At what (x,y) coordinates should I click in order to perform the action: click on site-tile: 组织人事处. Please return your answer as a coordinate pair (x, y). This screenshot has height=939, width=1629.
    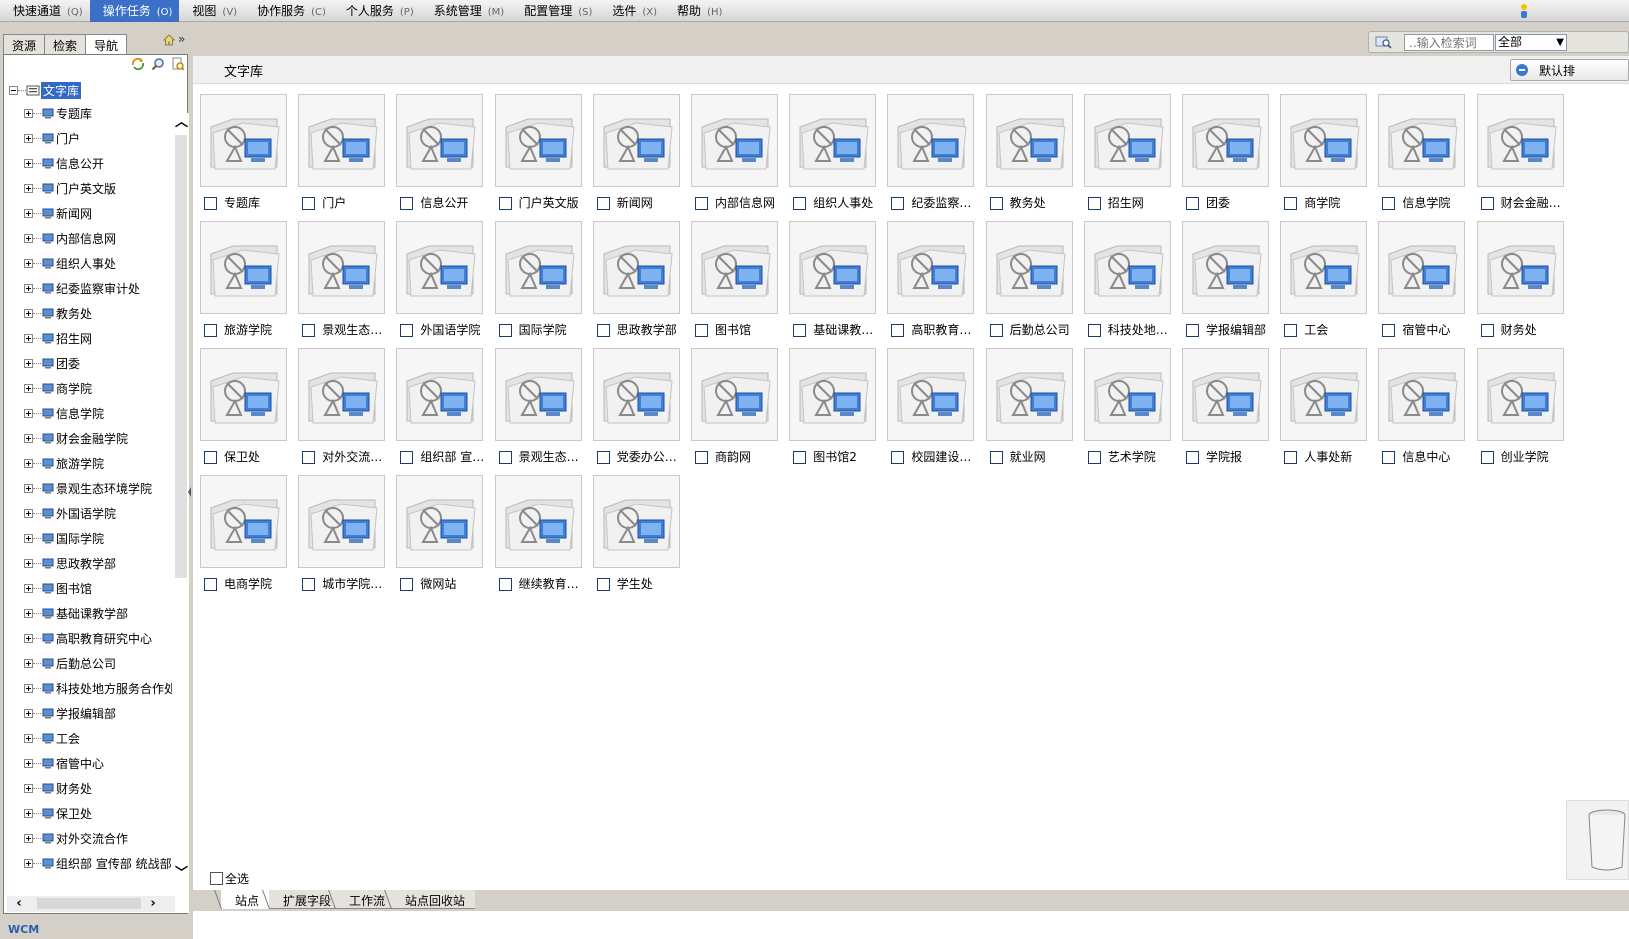
    Looking at the image, I should click on (838, 157).